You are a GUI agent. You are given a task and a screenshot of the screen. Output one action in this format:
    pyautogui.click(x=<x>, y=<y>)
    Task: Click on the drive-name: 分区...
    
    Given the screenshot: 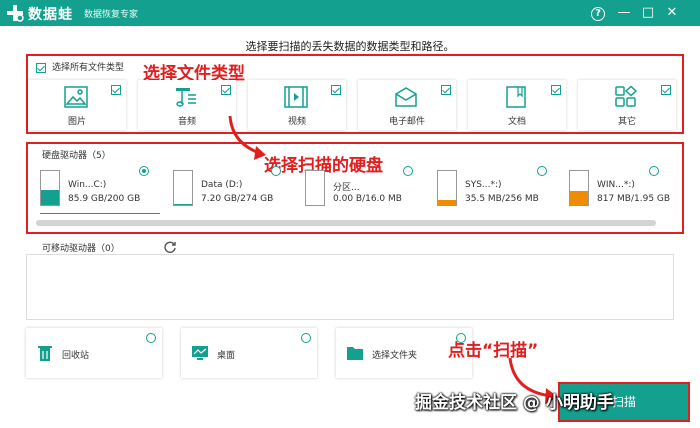 What is the action you would take?
    pyautogui.click(x=346, y=188)
    